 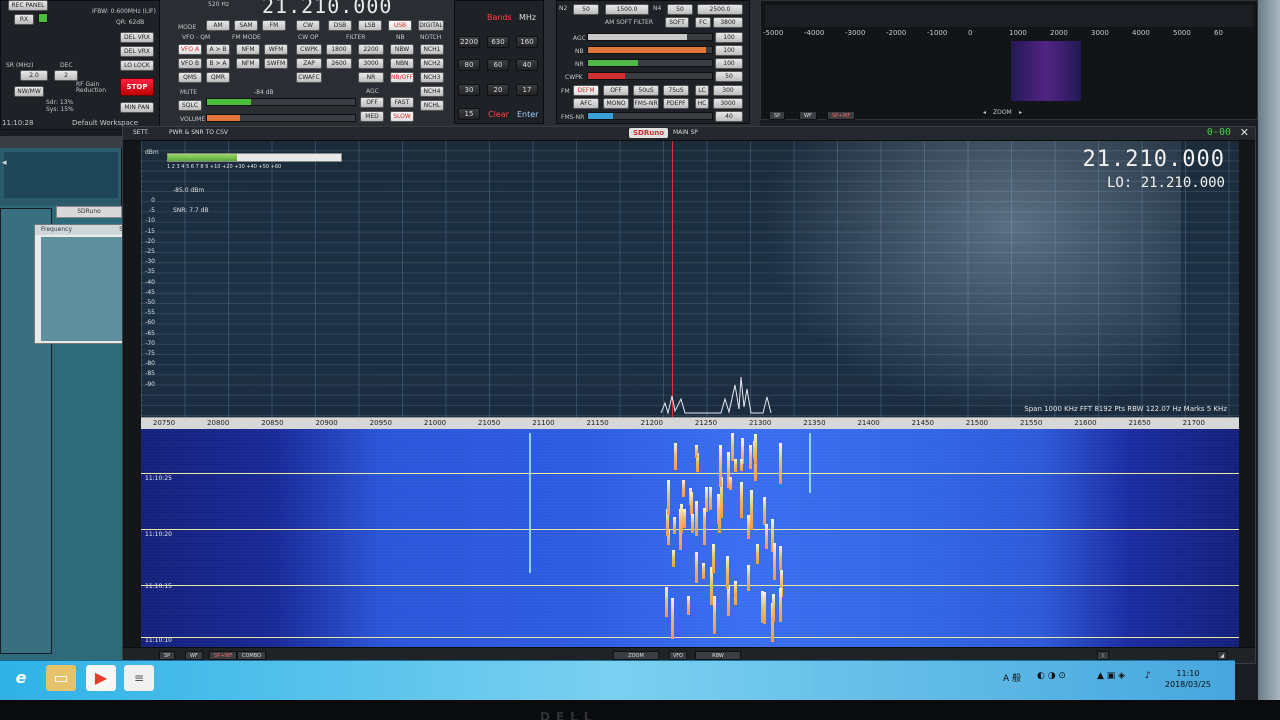 What do you see at coordinates (218, 49) in the screenshot?
I see `a-to-b-button: A > B` at bounding box center [218, 49].